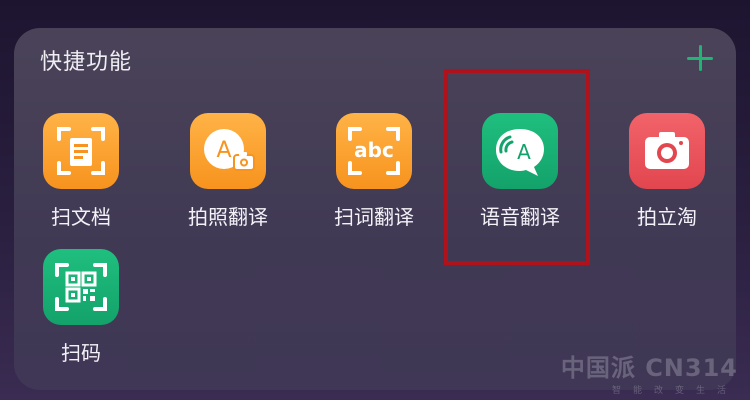 The image size is (750, 400). Describe the element at coordinates (81, 151) in the screenshot. I see `scan-document-icon` at that location.